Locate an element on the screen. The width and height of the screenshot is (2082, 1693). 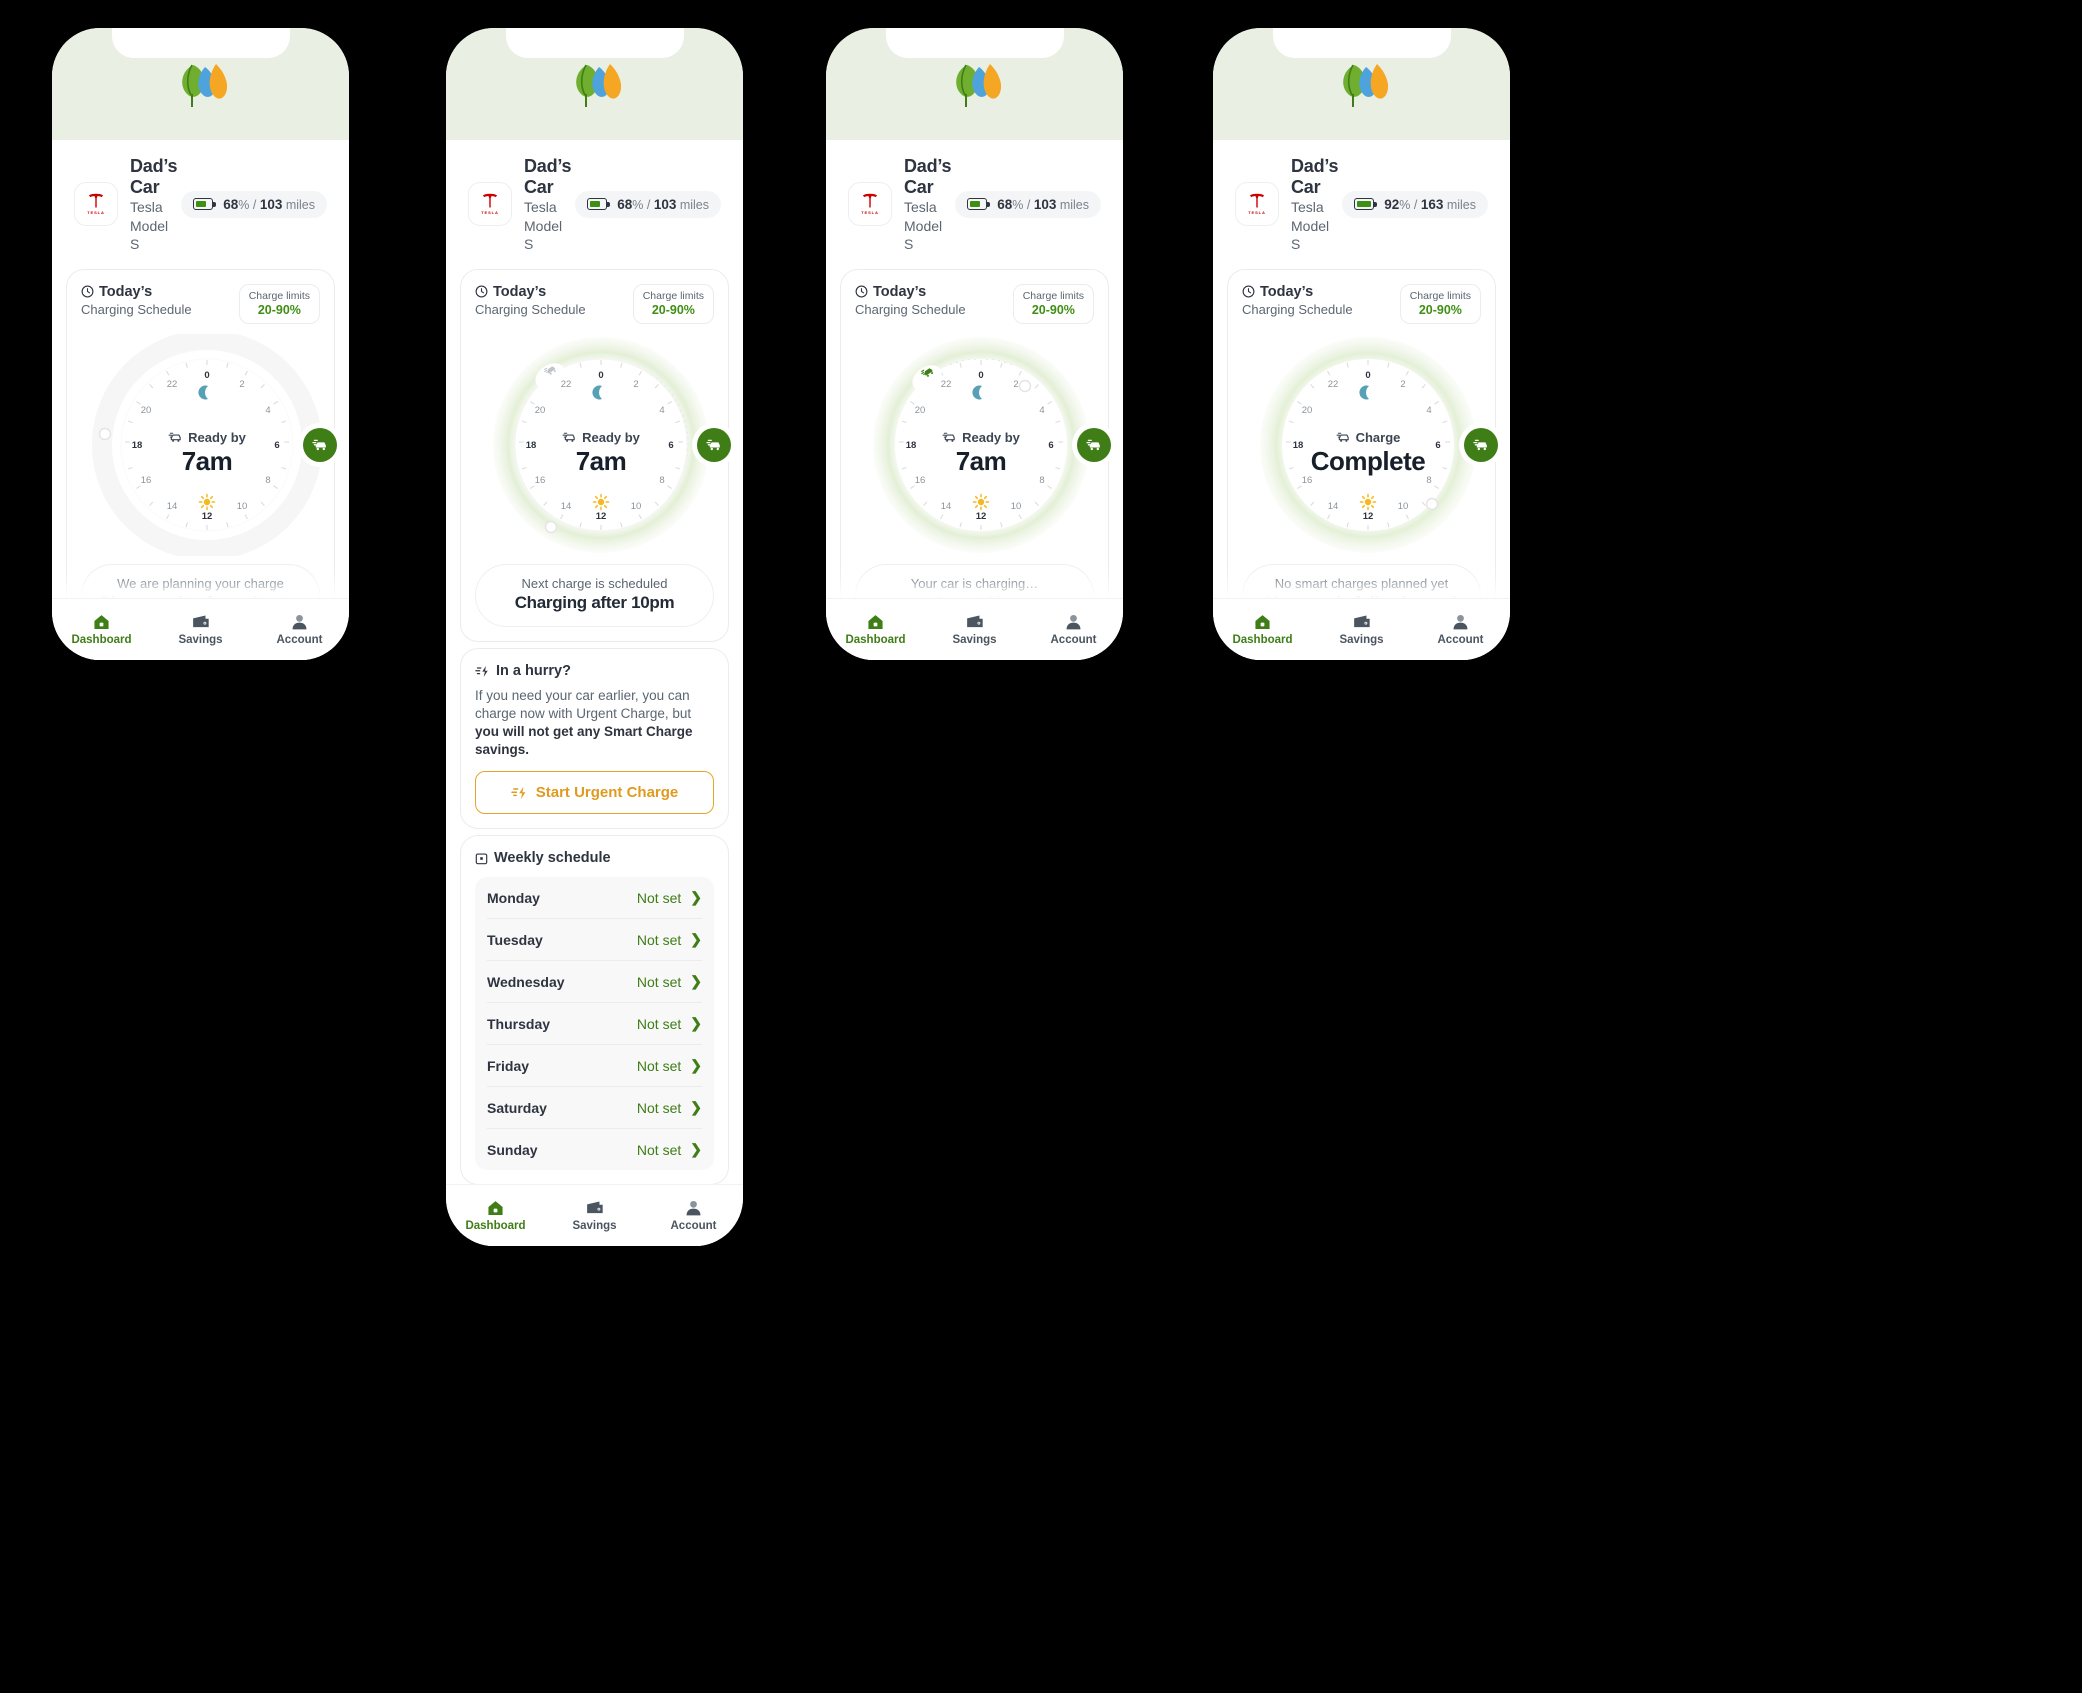
svg-text: 22 is located at coordinates (172, 384).